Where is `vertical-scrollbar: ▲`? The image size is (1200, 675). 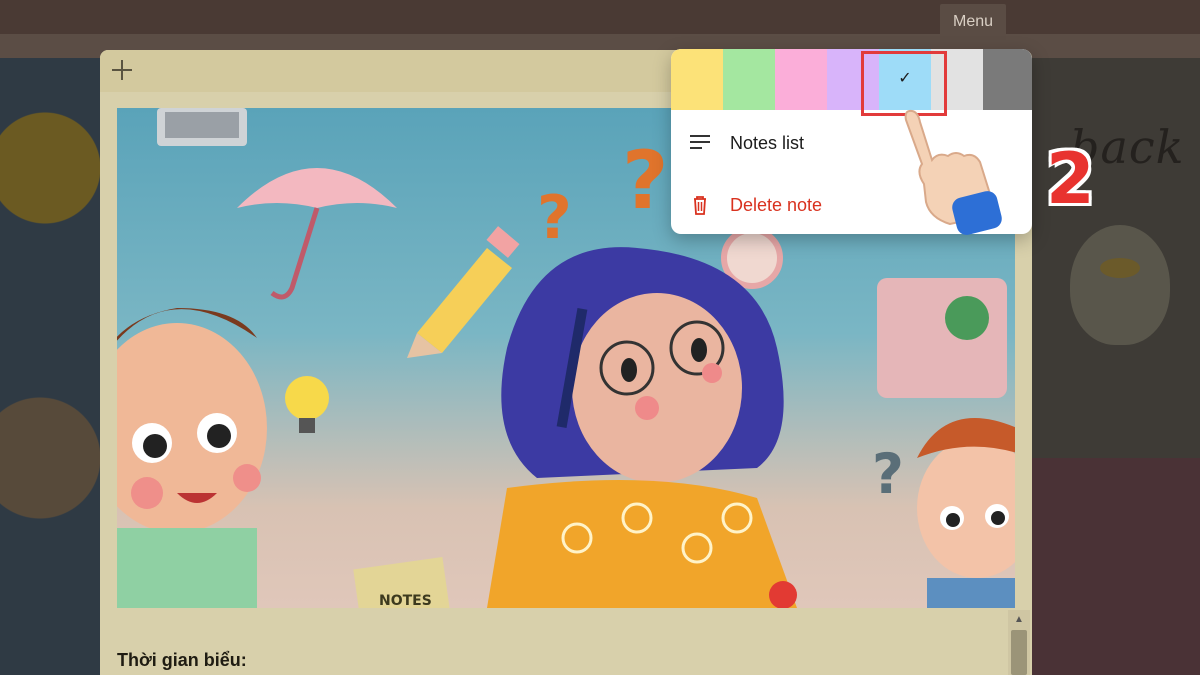
vertical-scrollbar: ▲ is located at coordinates (1019, 642).